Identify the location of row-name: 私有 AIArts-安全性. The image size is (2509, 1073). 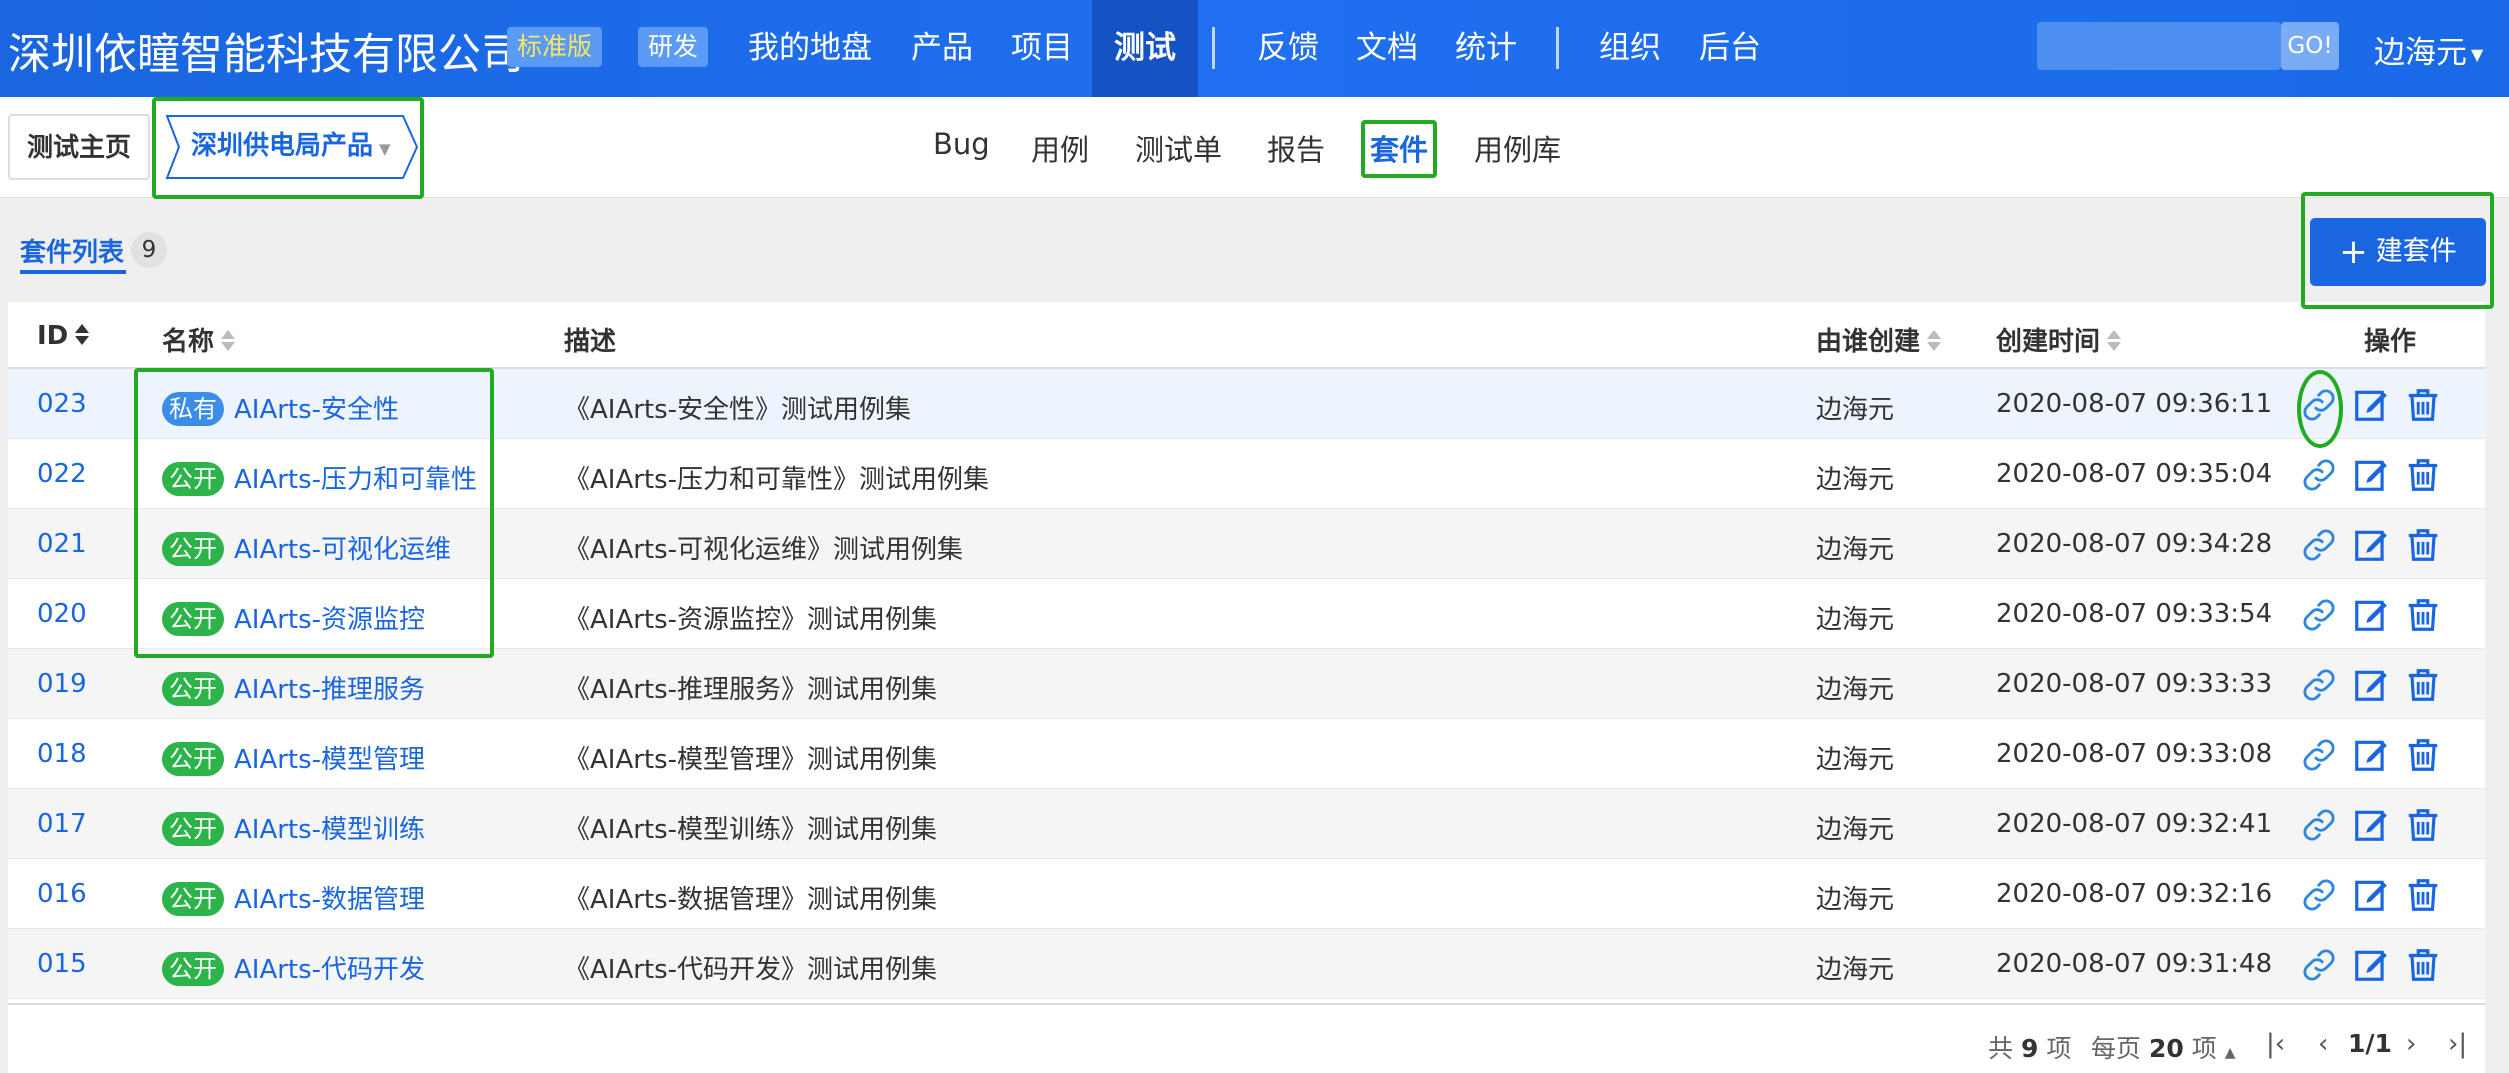
(280, 407).